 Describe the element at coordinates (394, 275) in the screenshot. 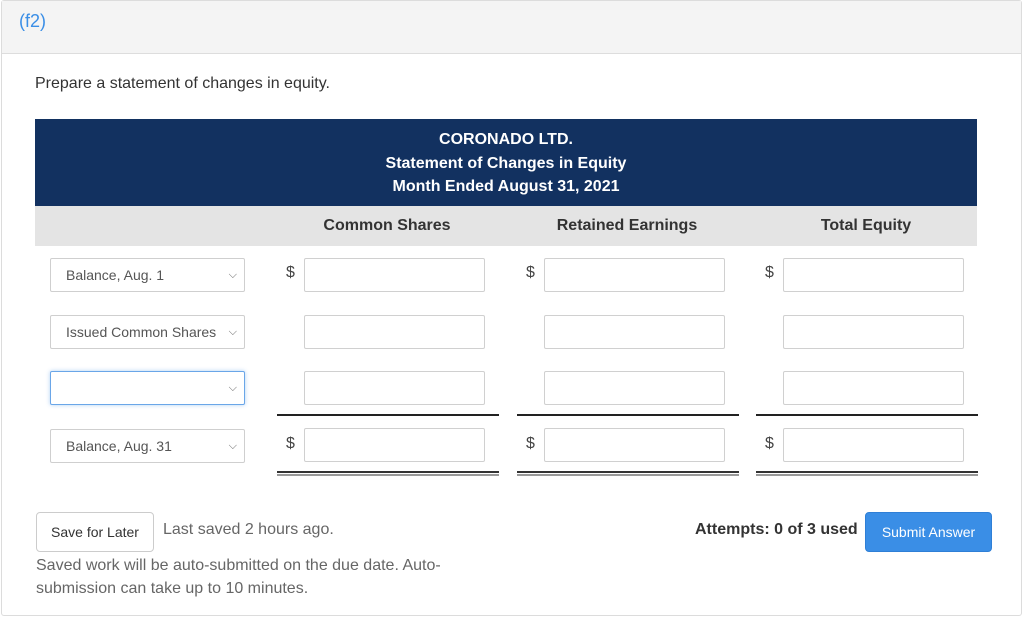

I see `row-1-common-shares-input` at that location.